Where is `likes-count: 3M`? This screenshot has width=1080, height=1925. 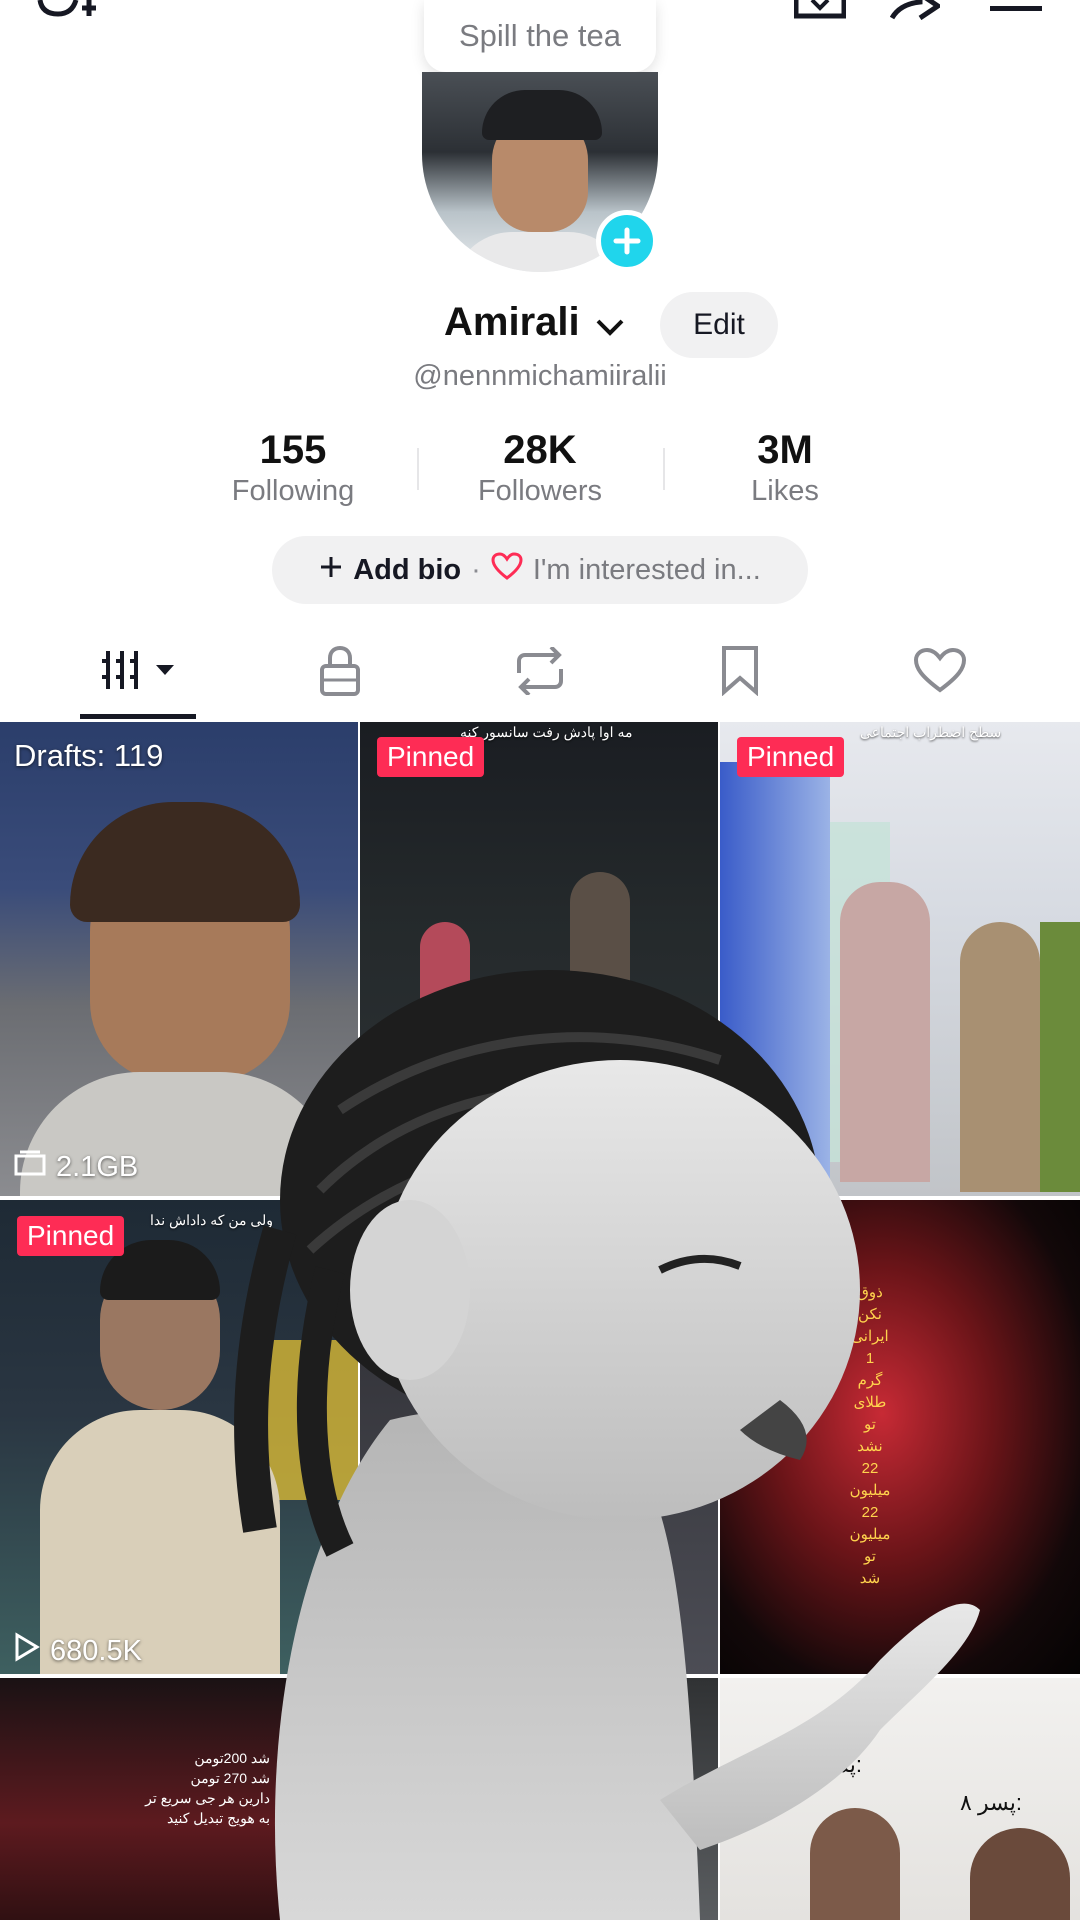 likes-count: 3M is located at coordinates (785, 450).